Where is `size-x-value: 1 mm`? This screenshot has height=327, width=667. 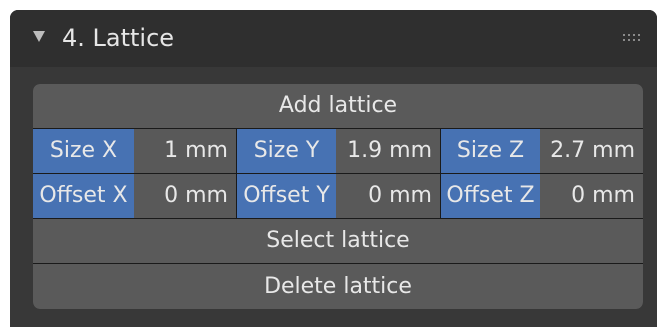 size-x-value: 1 mm is located at coordinates (196, 150).